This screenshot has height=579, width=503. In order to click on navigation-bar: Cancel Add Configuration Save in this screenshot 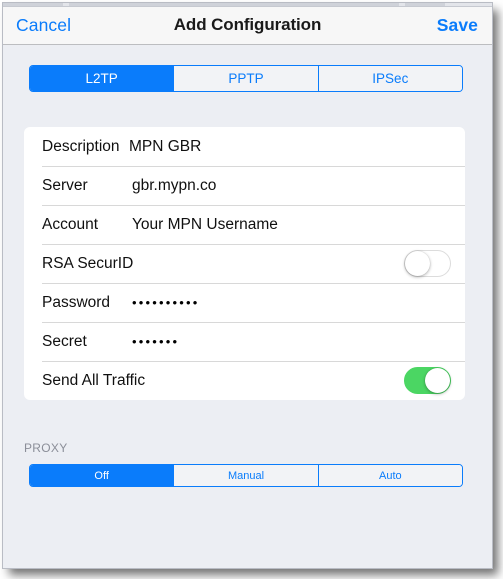, I will do `click(247, 26)`.